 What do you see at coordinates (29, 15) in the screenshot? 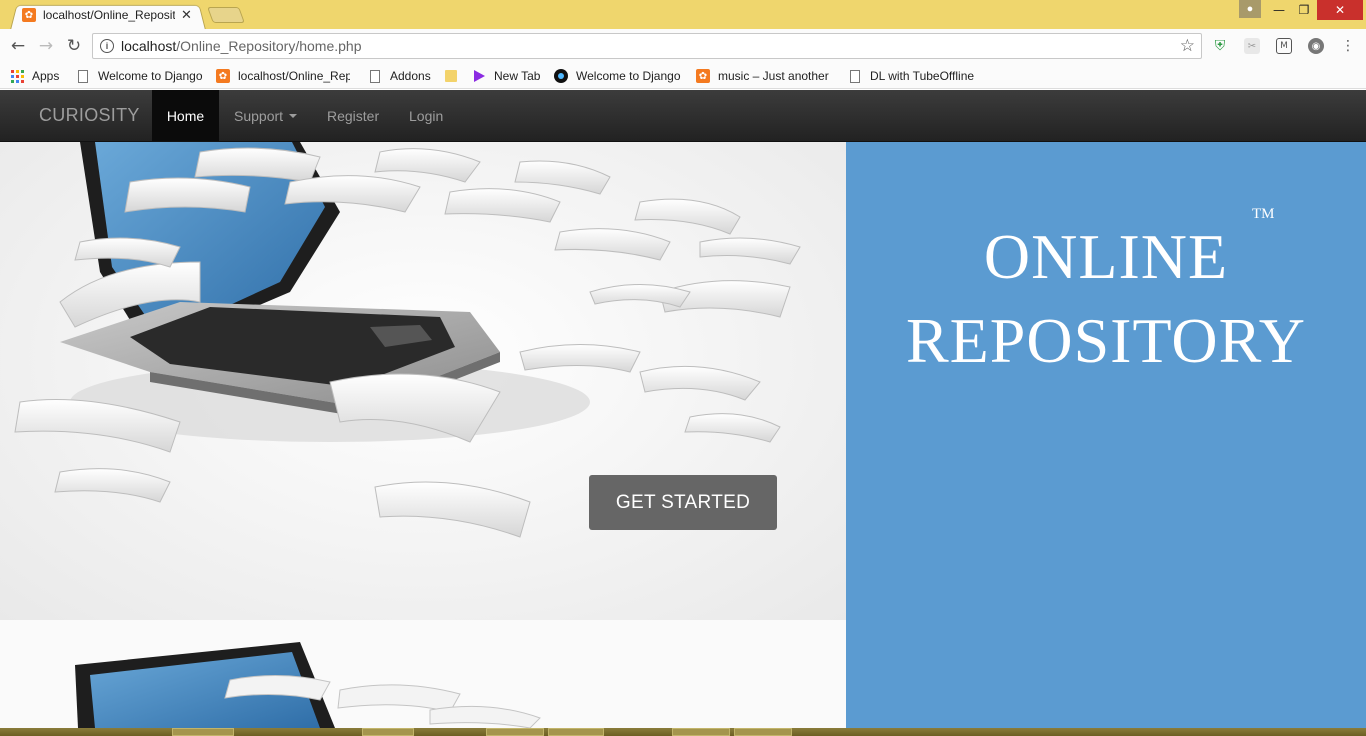
I see `xampp-favicon-icon: ✿` at bounding box center [29, 15].